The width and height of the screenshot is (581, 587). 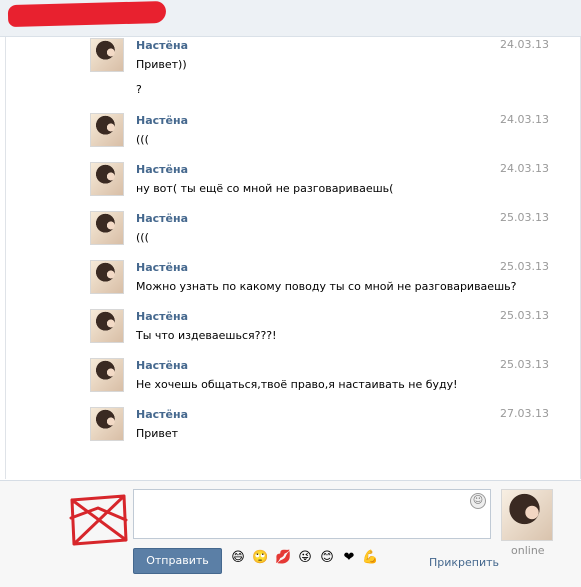 What do you see at coordinates (177, 561) in the screenshot?
I see `send-button: Отправить` at bounding box center [177, 561].